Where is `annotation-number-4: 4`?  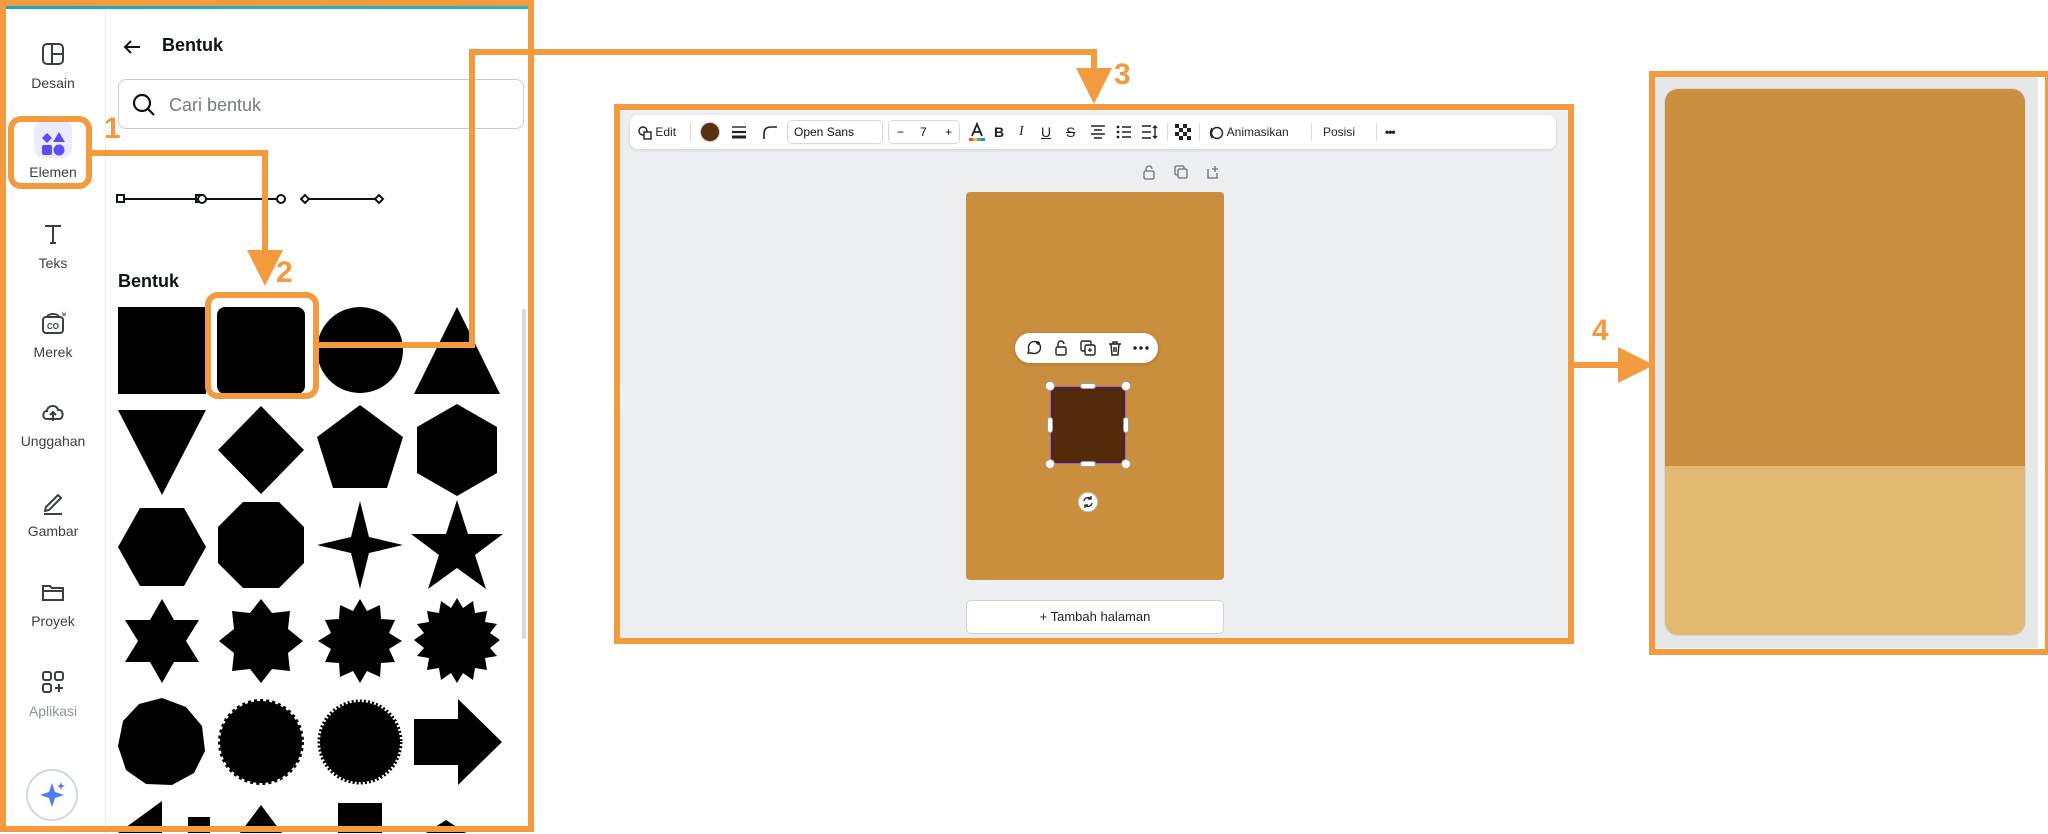
annotation-number-4: 4 is located at coordinates (1600, 330).